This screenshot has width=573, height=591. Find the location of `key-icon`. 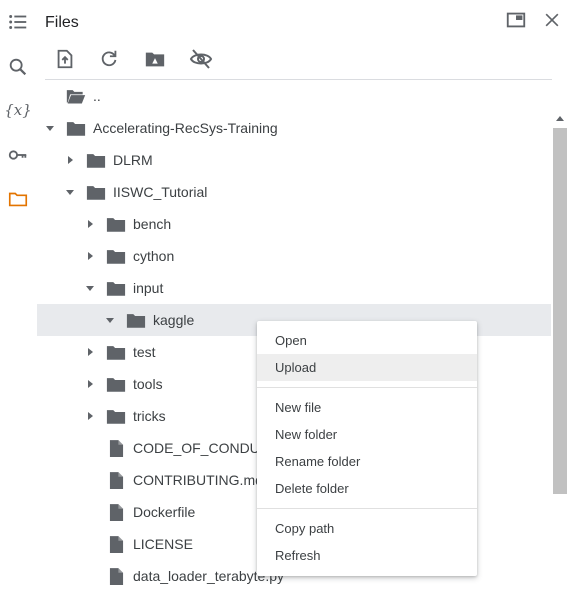

key-icon is located at coordinates (18, 155).